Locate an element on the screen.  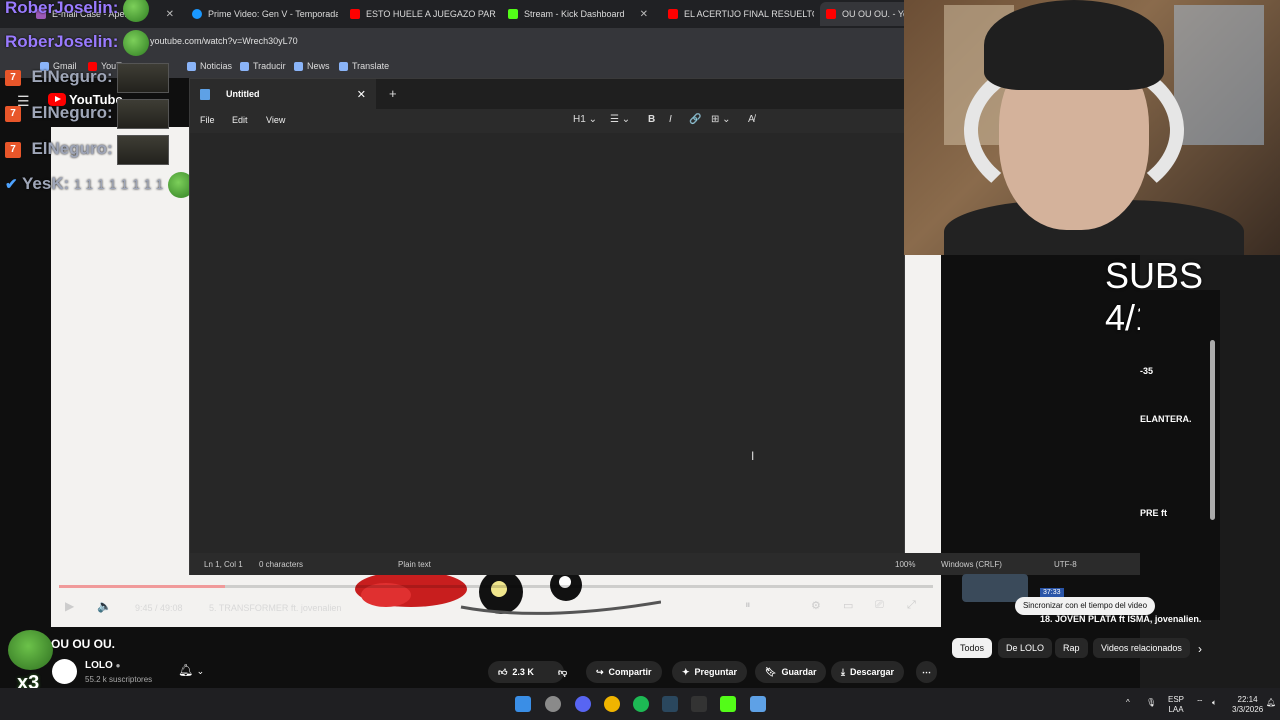
video-time: 9:45 / 49:08 is located at coordinates (159, 608).